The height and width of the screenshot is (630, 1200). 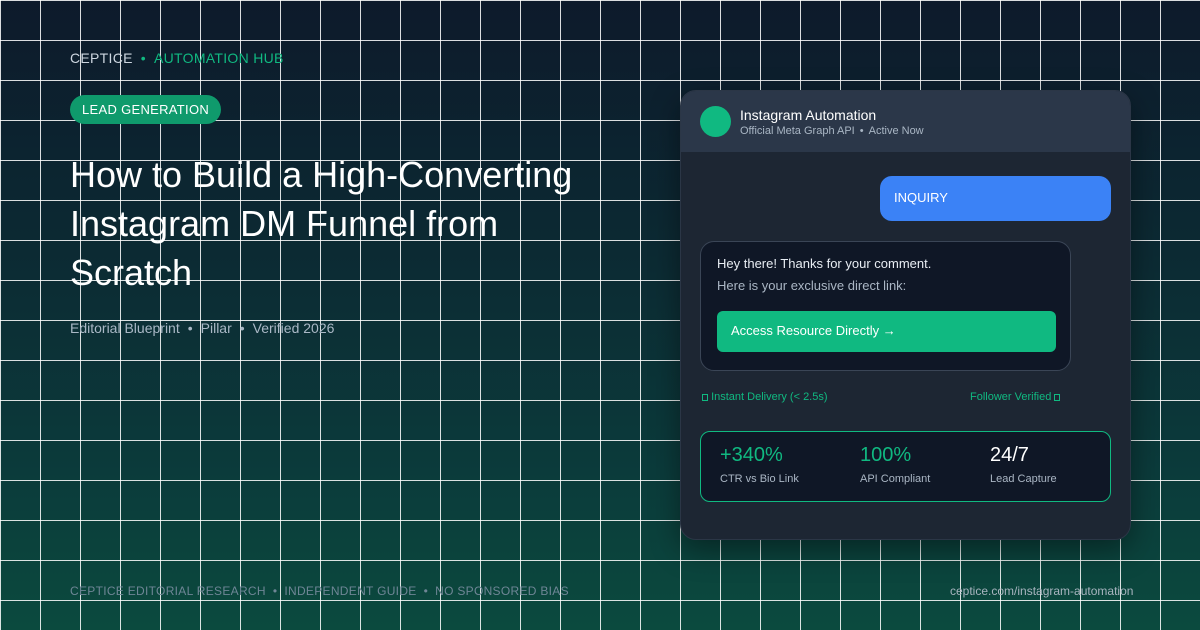 What do you see at coordinates (101, 58) in the screenshot?
I see `brand-name: CEPTICE` at bounding box center [101, 58].